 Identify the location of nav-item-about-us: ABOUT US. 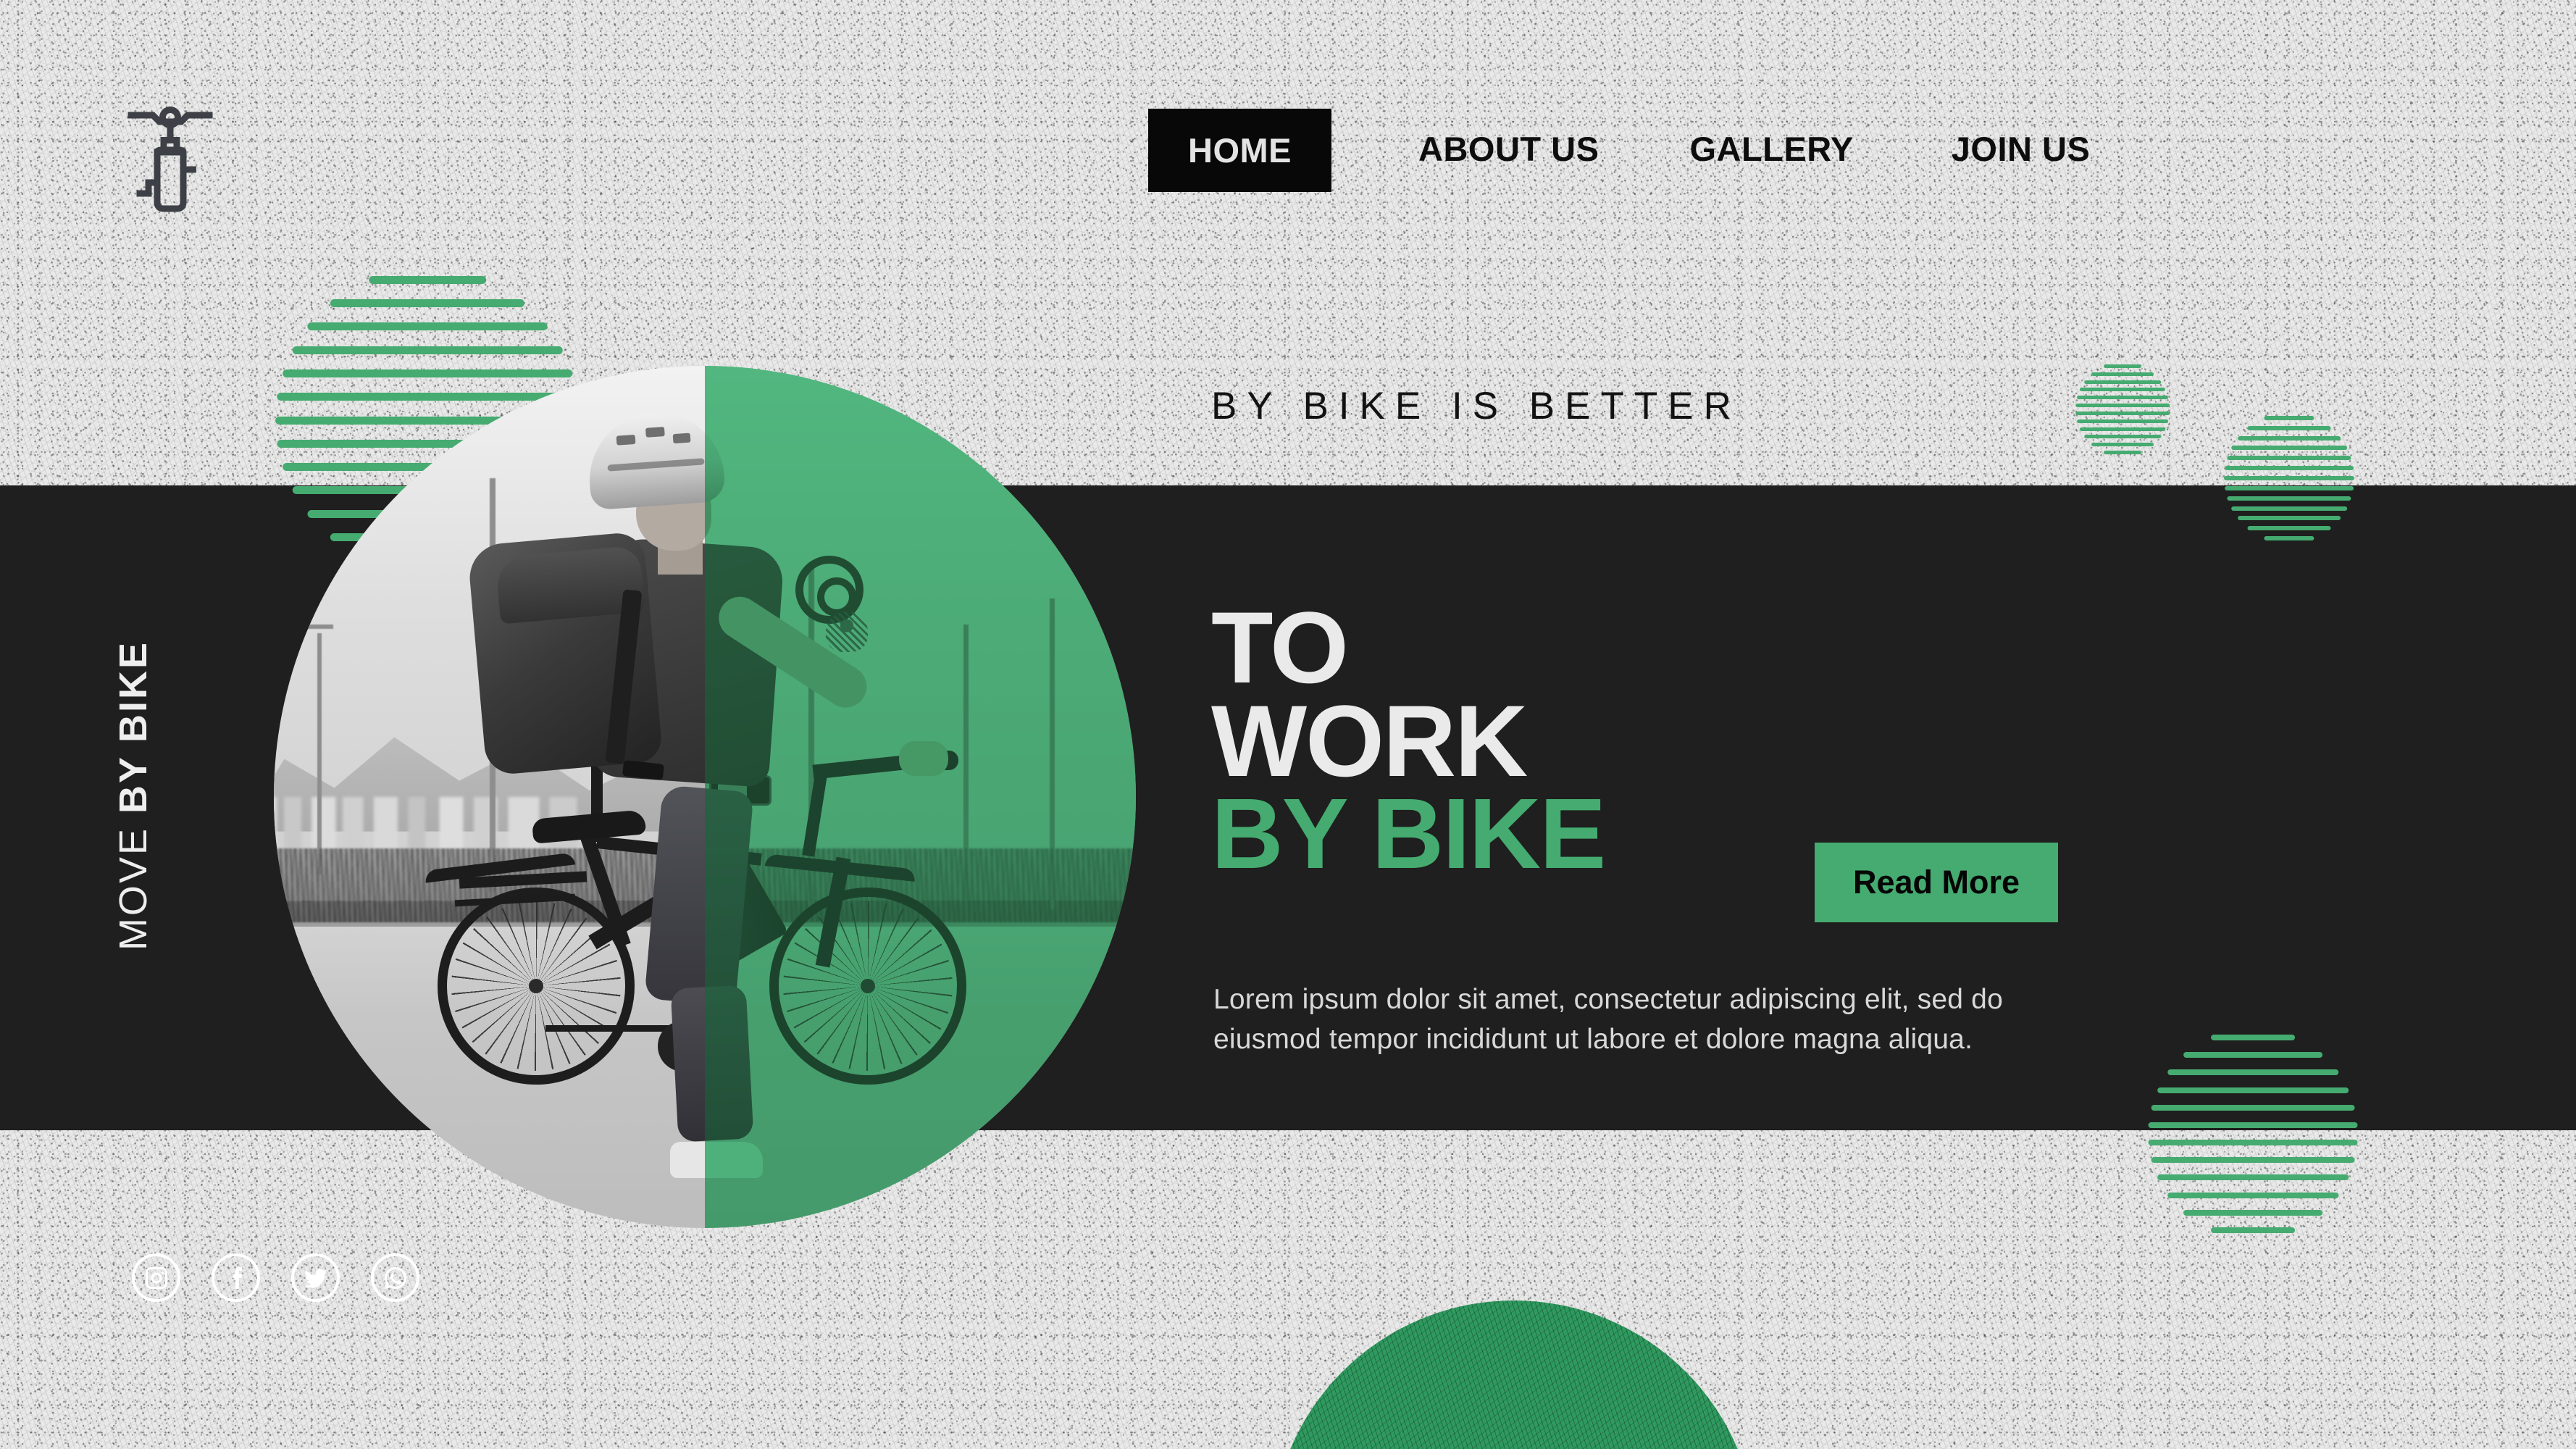
(1508, 149).